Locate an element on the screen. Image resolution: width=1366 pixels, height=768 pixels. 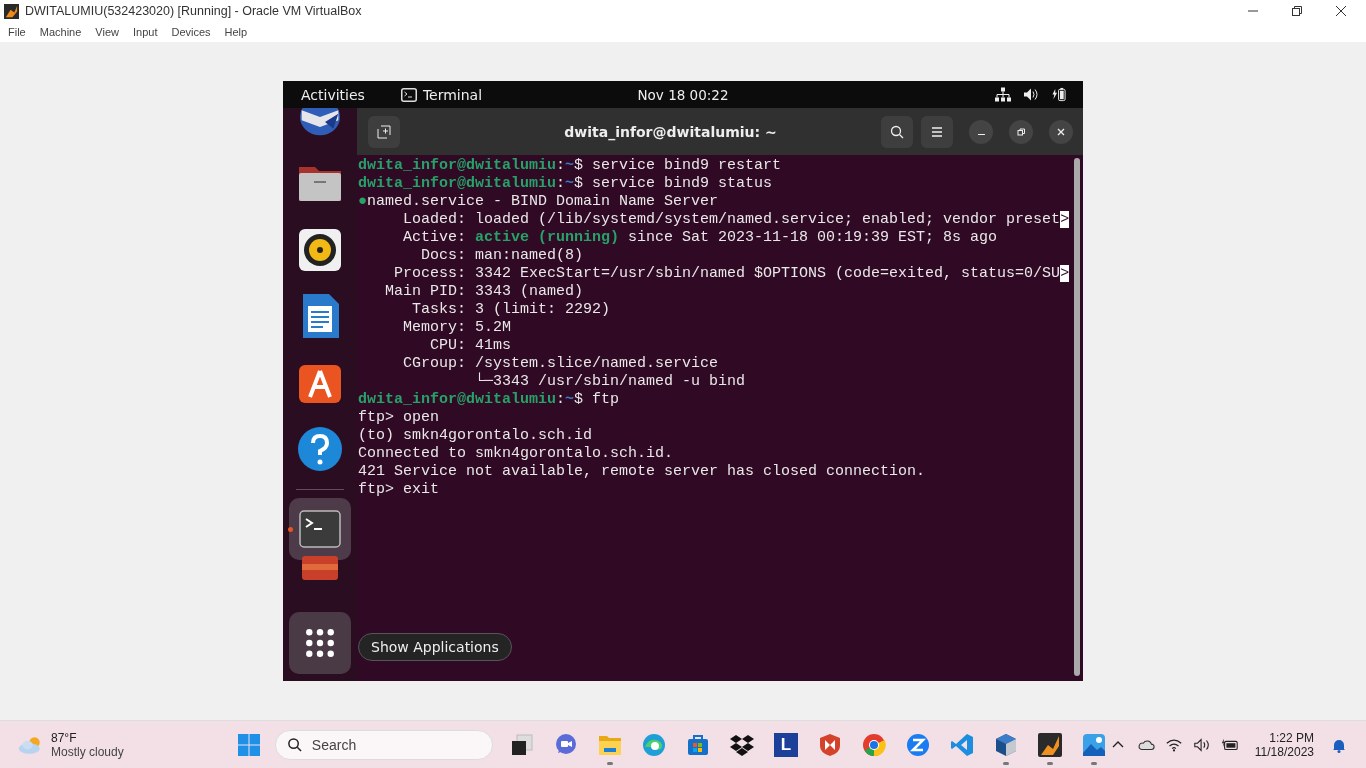
windows-start-icon is located at coordinates (248, 744).